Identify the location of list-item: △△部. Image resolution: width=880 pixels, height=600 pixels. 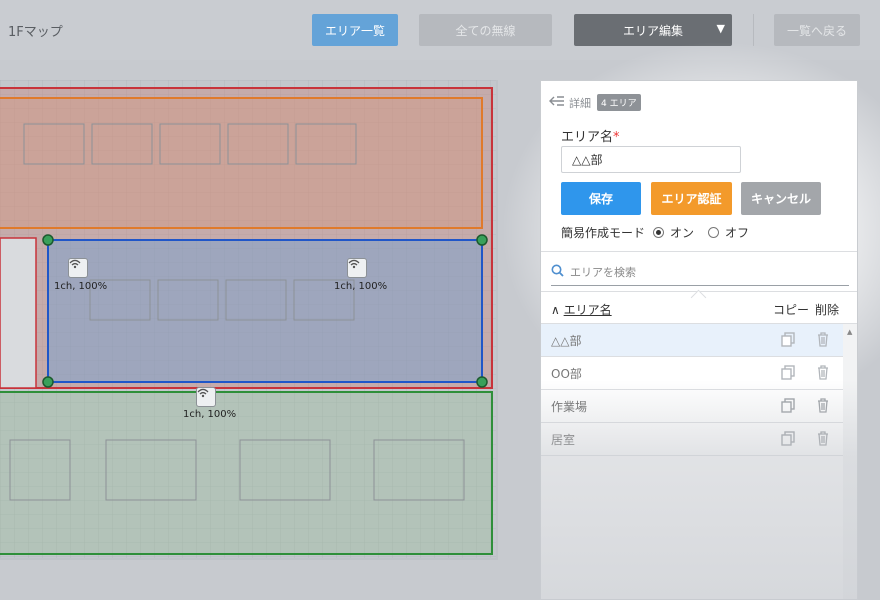
(692, 340).